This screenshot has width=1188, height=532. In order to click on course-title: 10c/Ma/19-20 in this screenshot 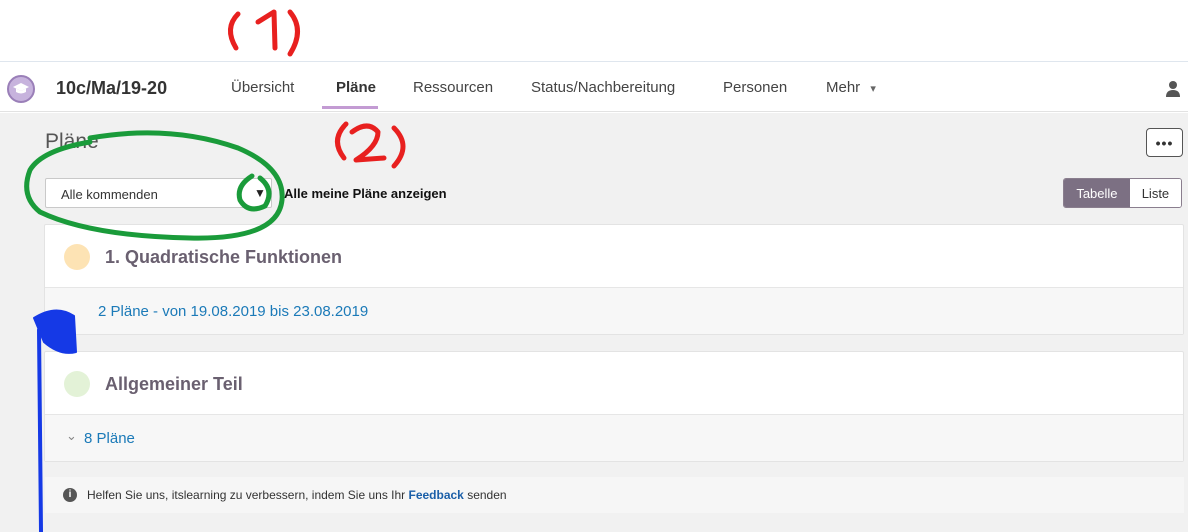, I will do `click(111, 88)`.